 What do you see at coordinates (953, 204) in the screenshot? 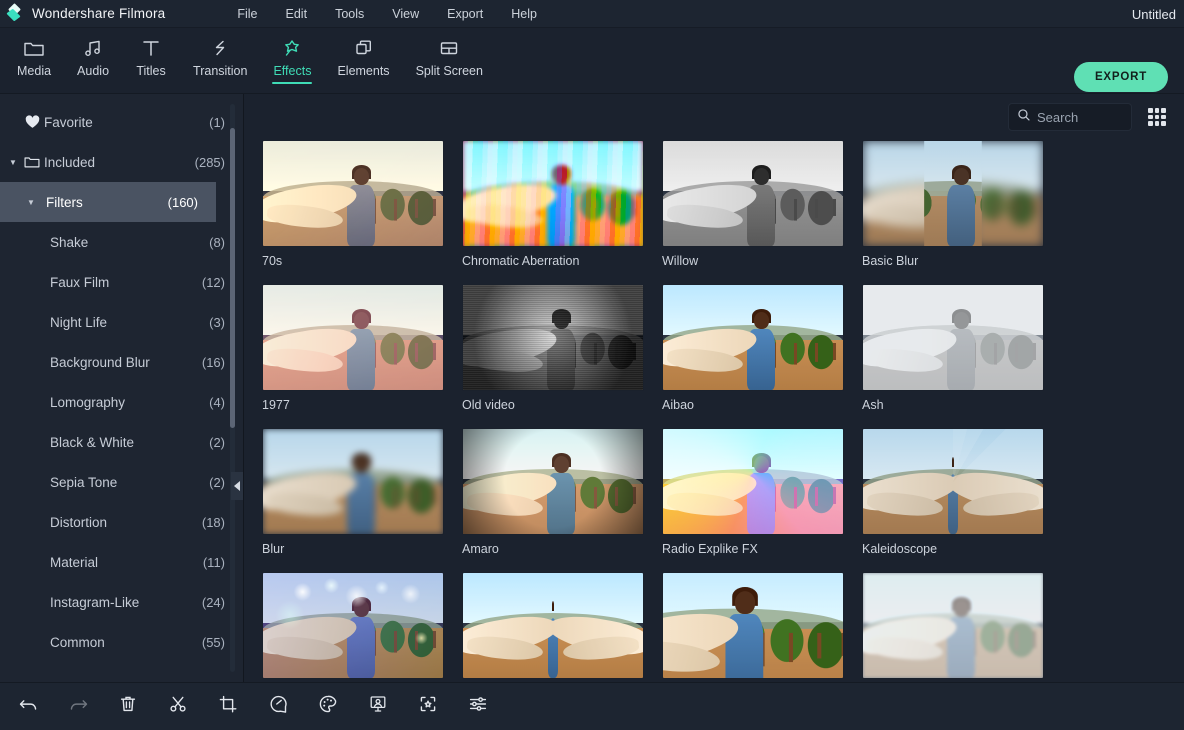
I see `effect-item-basic-blur: Basic Blur` at bounding box center [953, 204].